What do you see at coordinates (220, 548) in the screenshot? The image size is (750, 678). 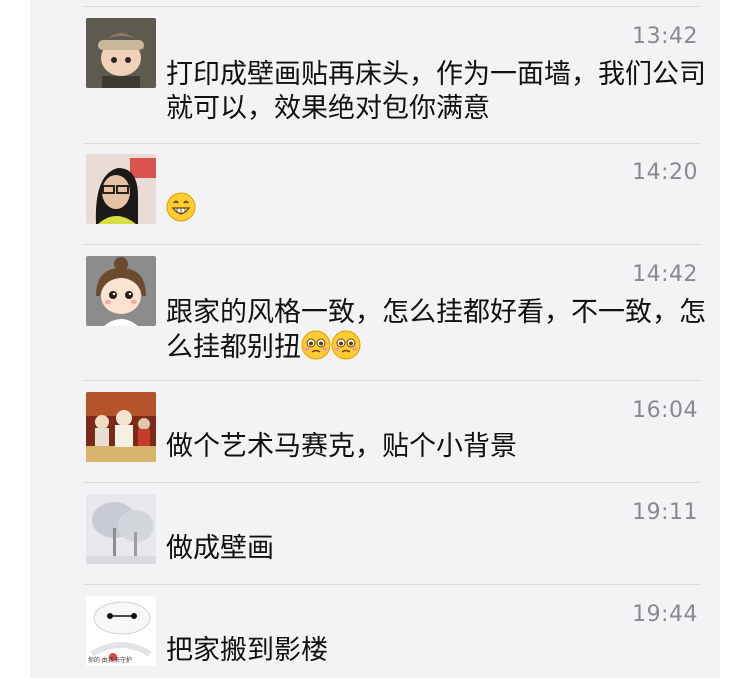 I see `comment-text: 做成壁画` at bounding box center [220, 548].